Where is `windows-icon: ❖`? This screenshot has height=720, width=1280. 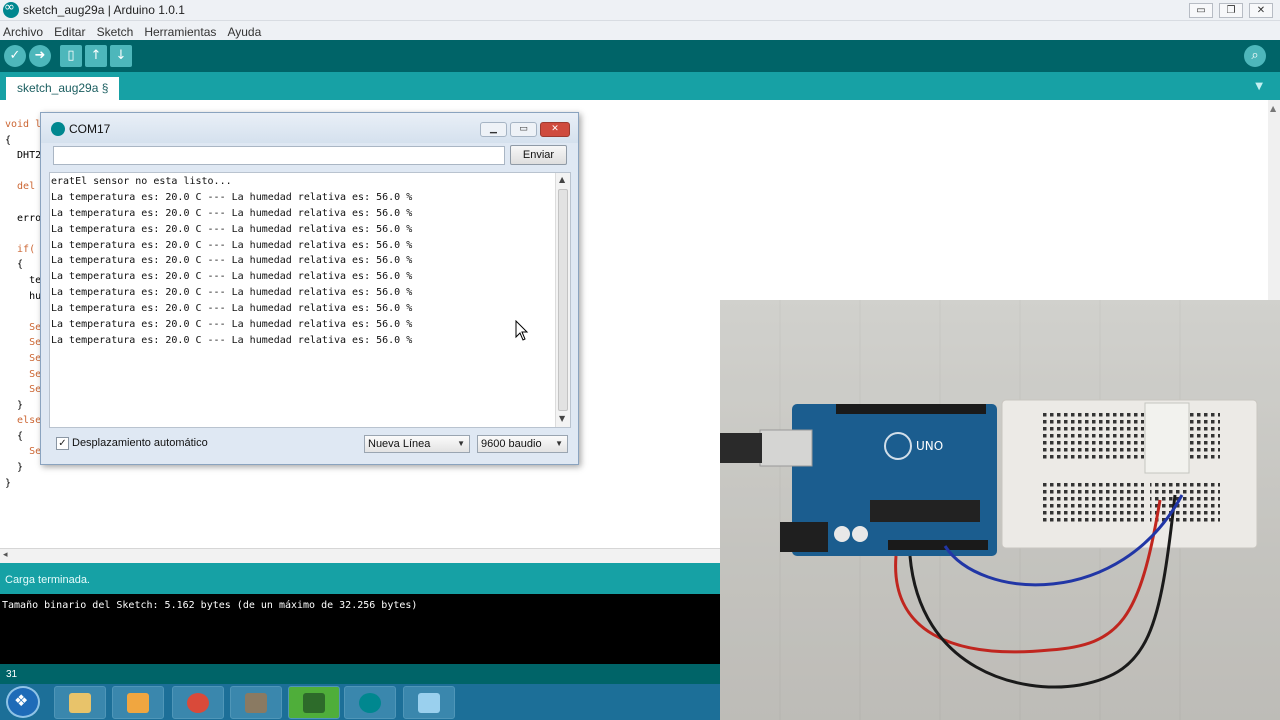
windows-icon: ❖ is located at coordinates (21, 700).